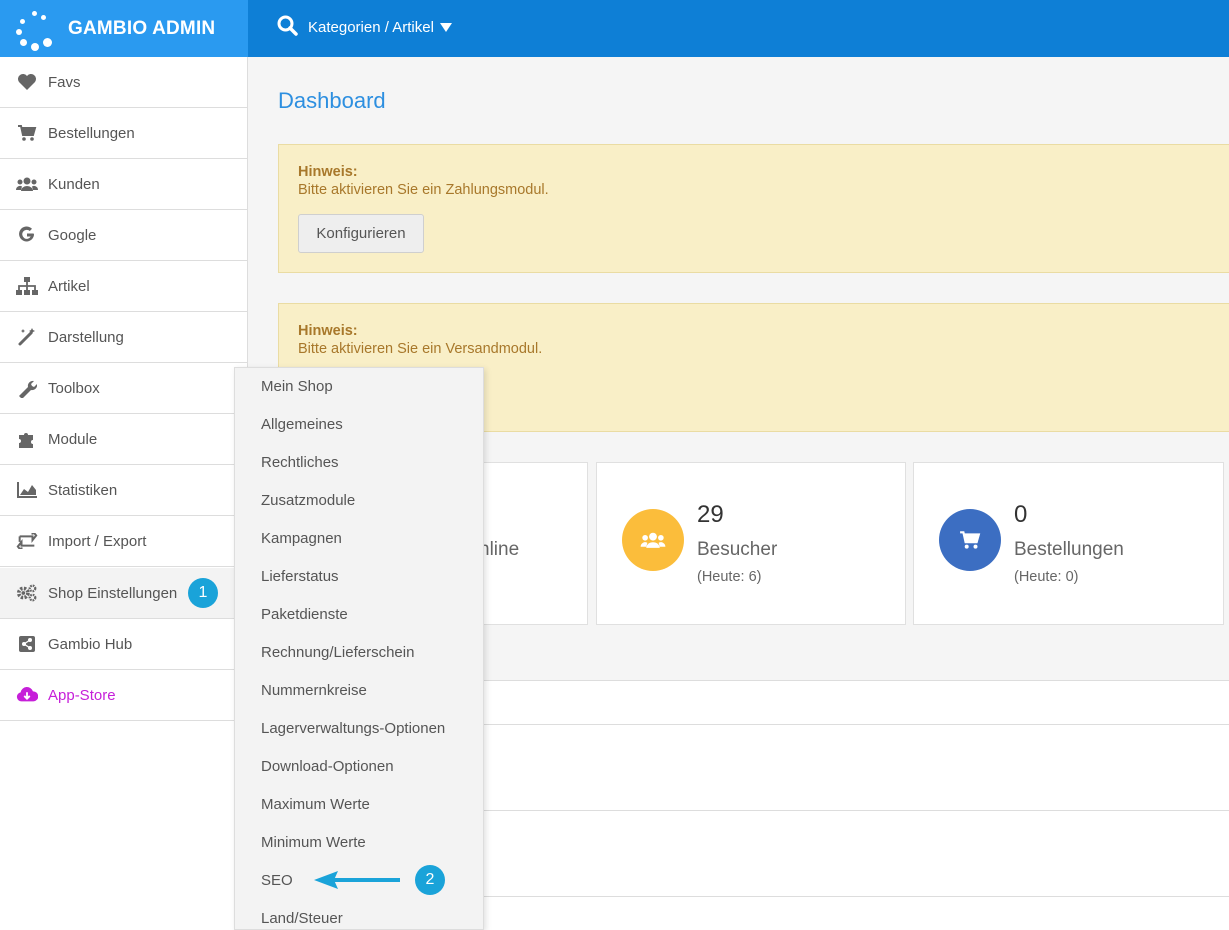 Image resolution: width=1229 pixels, height=930 pixels. I want to click on top-bar: GAMBIO ADMIN Kategorien / Artikel, so click(614, 28).